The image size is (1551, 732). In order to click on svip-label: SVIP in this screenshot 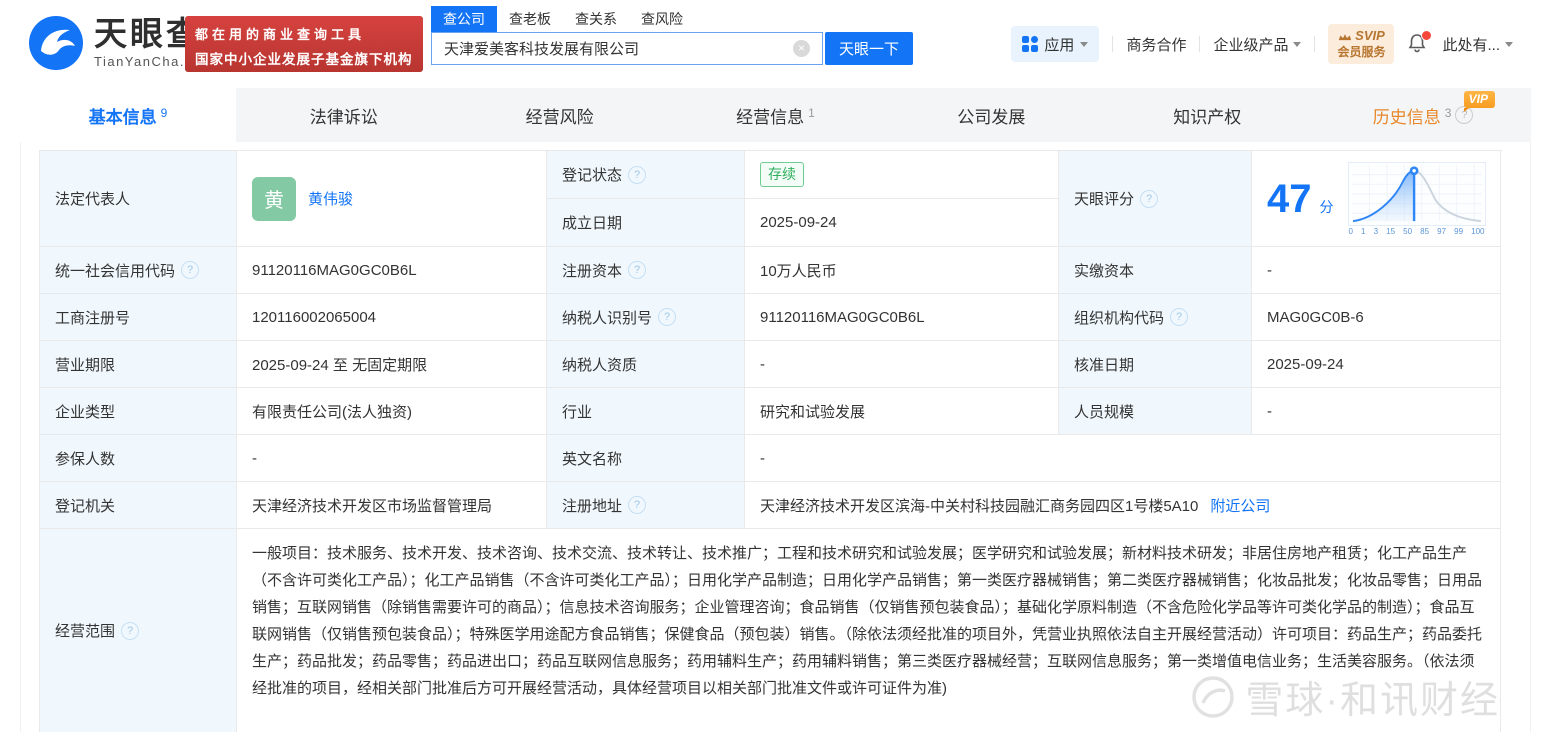, I will do `click(1370, 36)`.